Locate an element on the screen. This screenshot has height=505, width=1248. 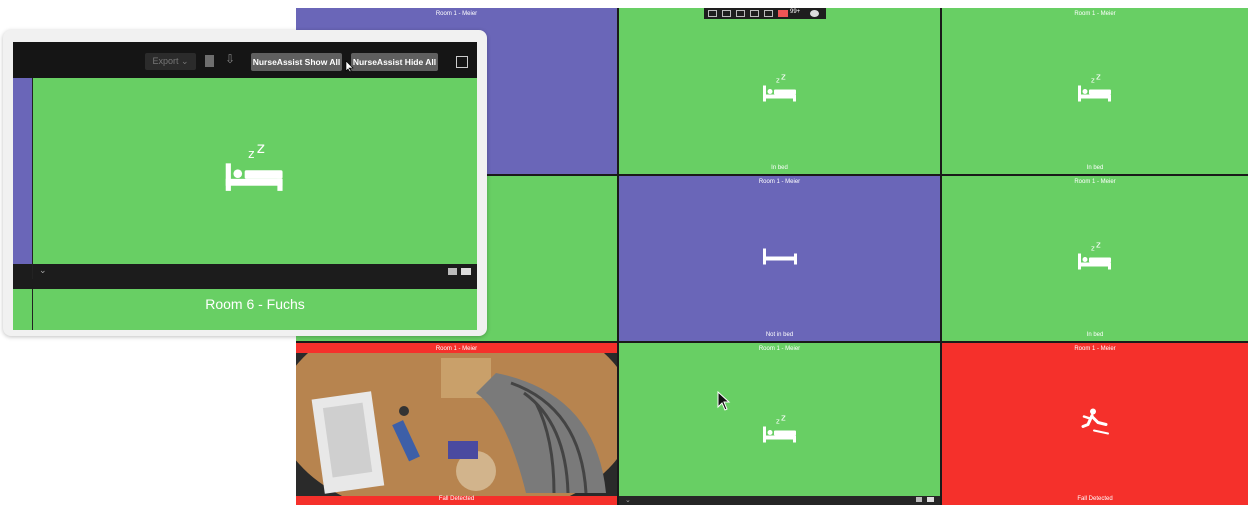
expand-icon is located at coordinates (462, 62).